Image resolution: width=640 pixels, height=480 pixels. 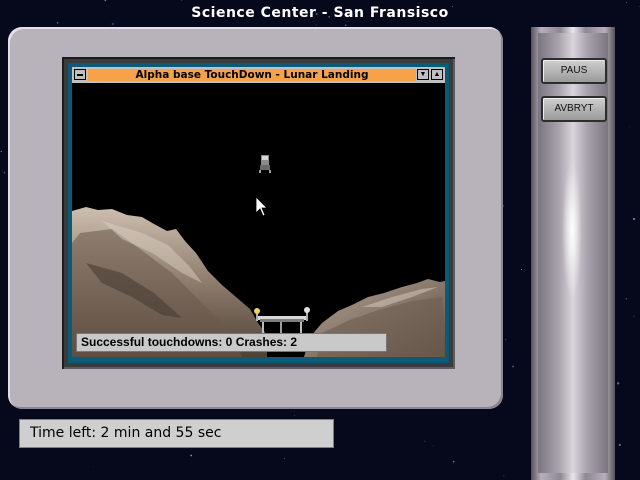 What do you see at coordinates (423, 74) in the screenshot?
I see `minimize-button: ▼` at bounding box center [423, 74].